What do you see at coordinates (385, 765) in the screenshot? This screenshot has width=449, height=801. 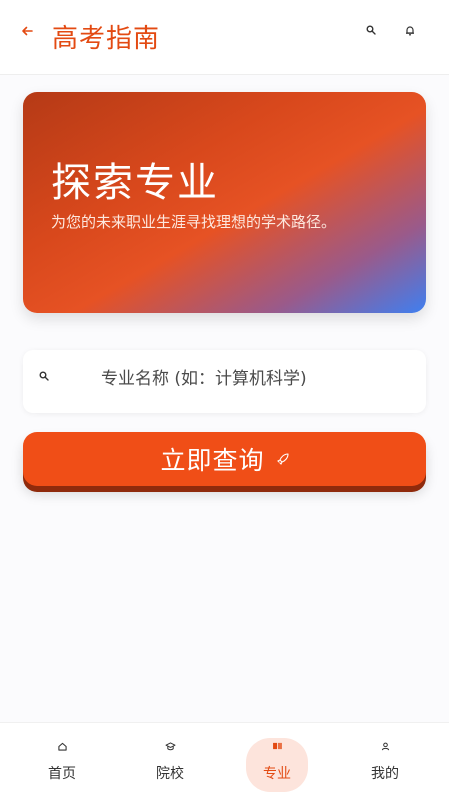 I see `nav-item-profile: 我的` at bounding box center [385, 765].